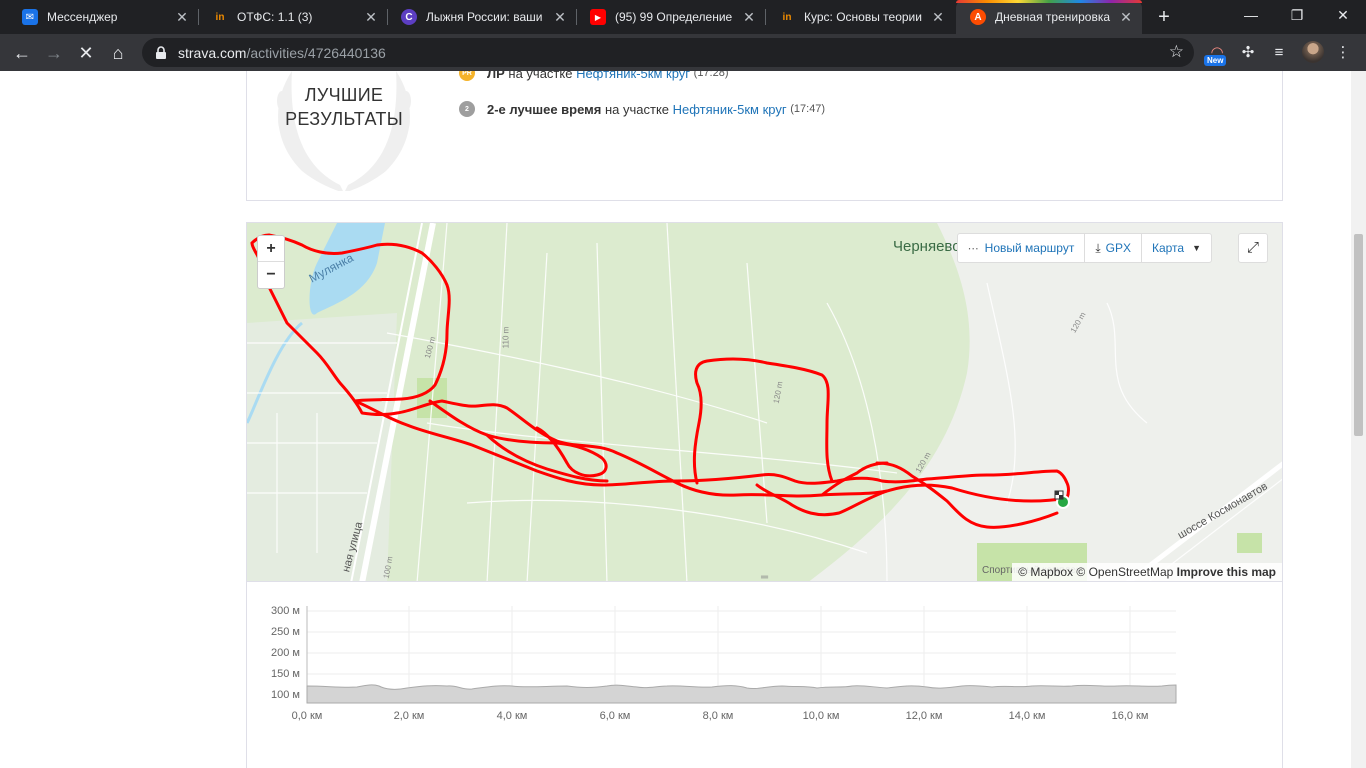  I want to click on extensions-puzzle-icon: ✣, so click(1248, 53).